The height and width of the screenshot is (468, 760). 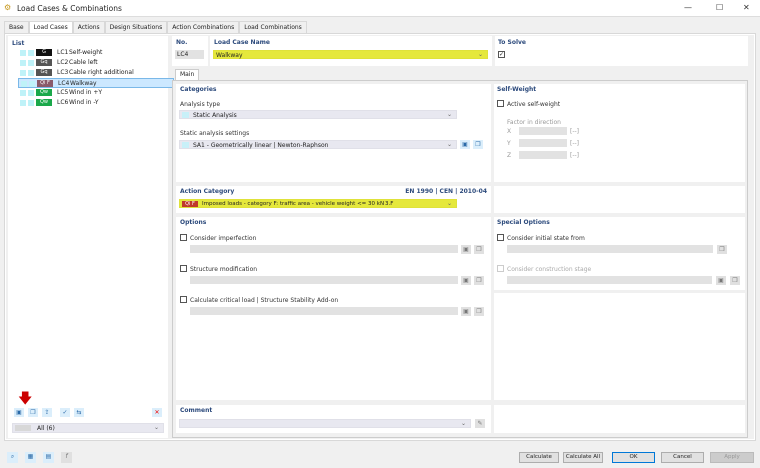 What do you see at coordinates (512, 42) in the screenshot?
I see `to-solve-label: To Solve` at bounding box center [512, 42].